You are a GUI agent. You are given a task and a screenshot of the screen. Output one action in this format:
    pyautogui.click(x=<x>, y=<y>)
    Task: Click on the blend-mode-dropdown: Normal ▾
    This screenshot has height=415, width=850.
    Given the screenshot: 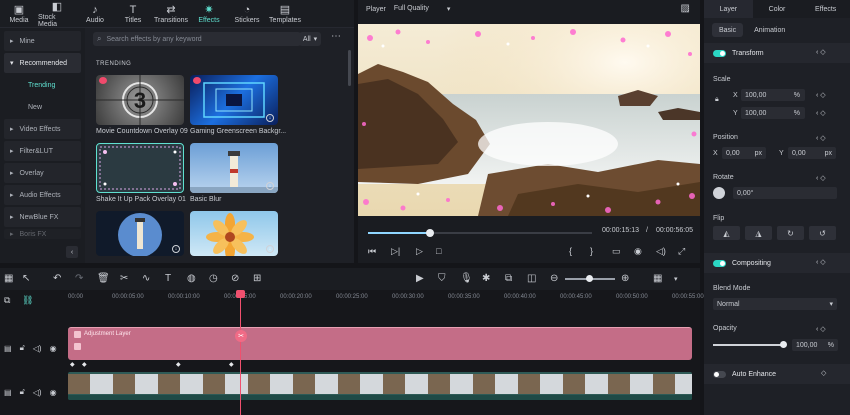 What is the action you would take?
    pyautogui.click(x=775, y=304)
    